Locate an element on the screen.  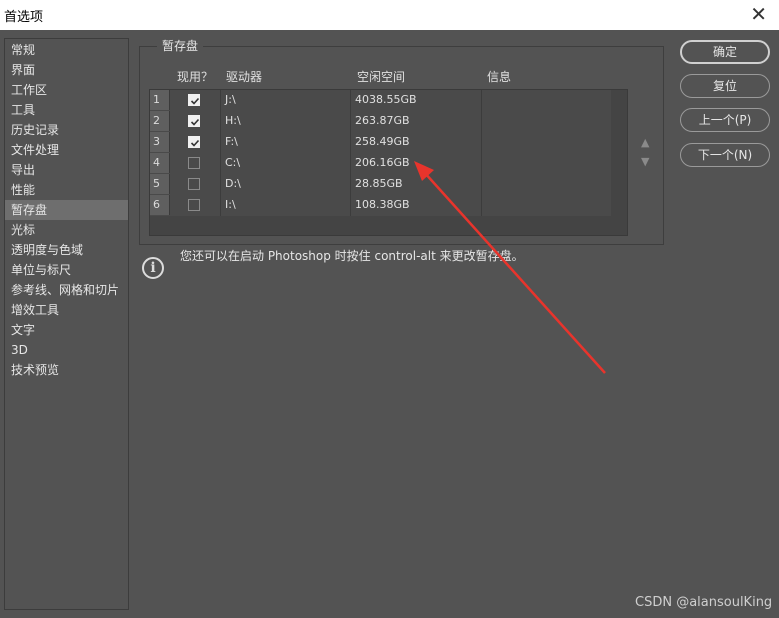
watermark: CSDN @alansoulKing is located at coordinates (704, 602).